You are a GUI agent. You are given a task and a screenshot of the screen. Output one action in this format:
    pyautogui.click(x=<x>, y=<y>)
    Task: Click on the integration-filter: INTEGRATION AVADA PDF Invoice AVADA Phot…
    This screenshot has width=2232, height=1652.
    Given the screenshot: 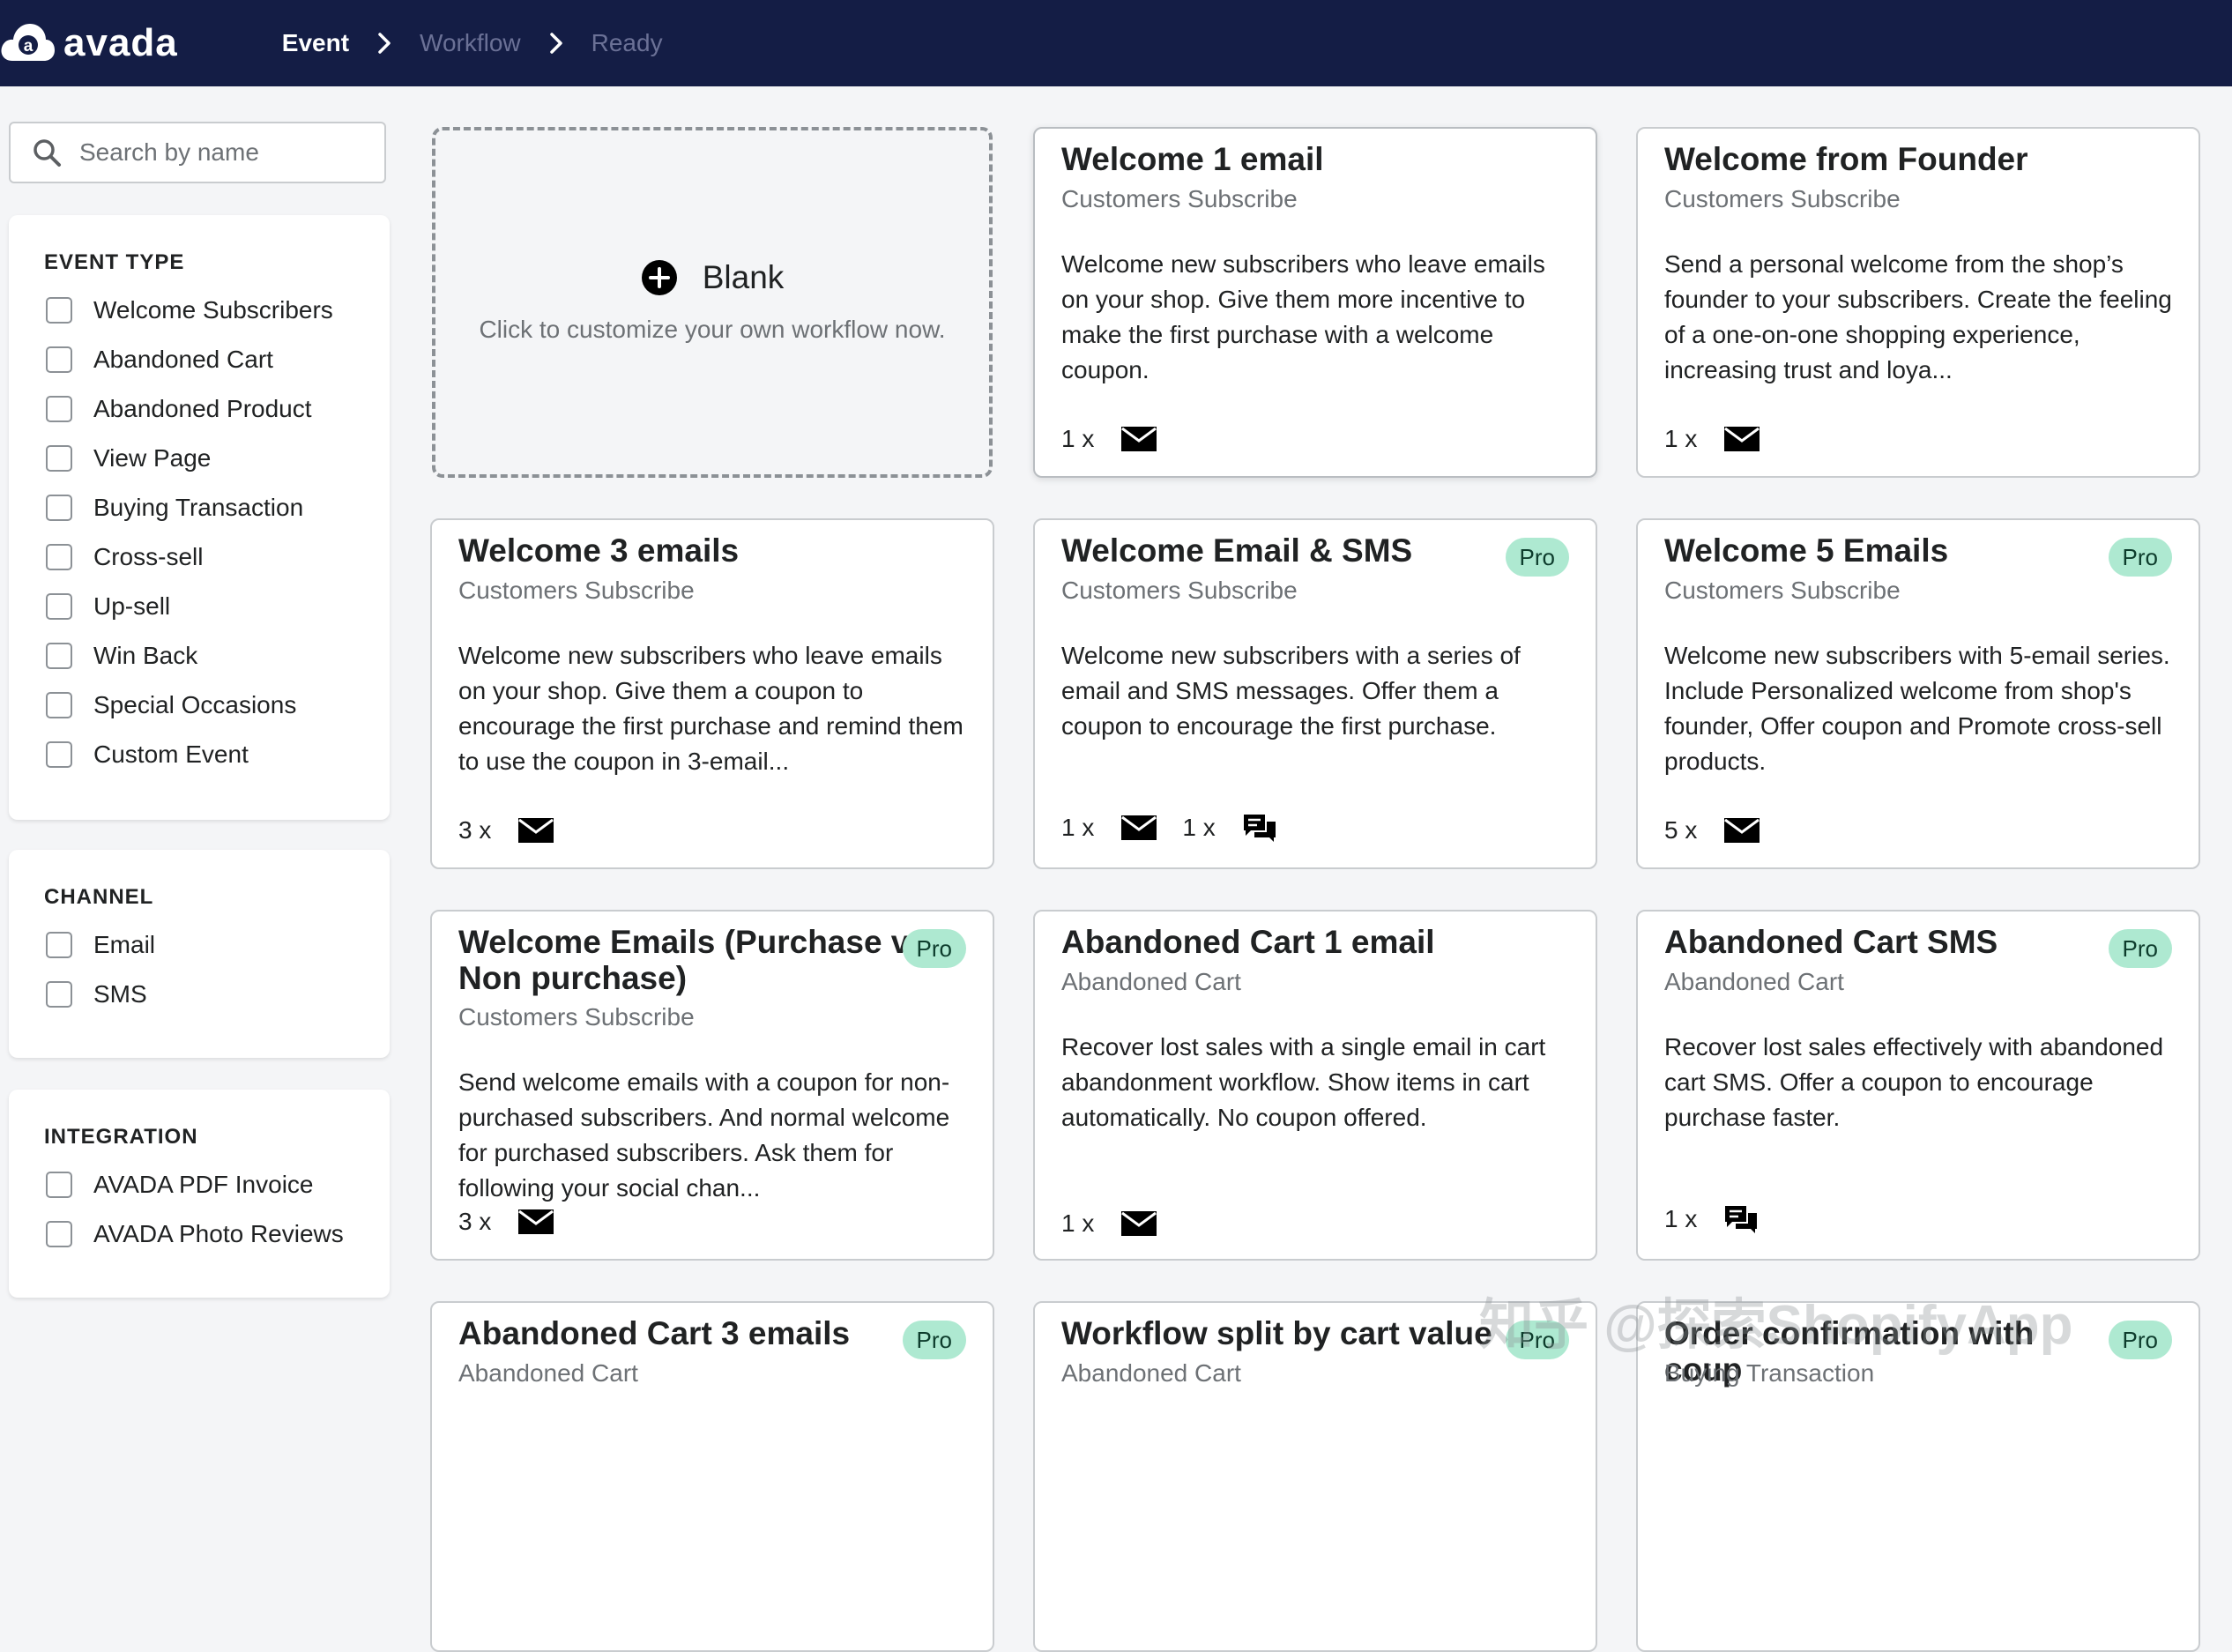 What is the action you would take?
    pyautogui.click(x=200, y=1194)
    